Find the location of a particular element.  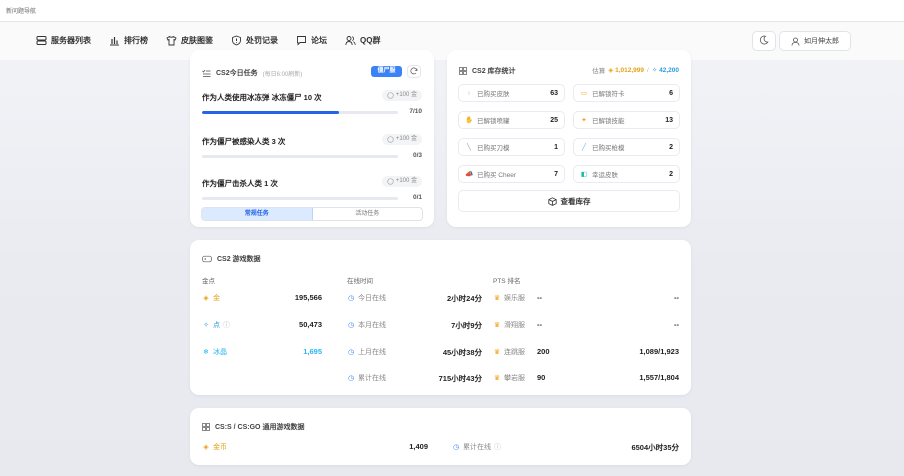

mode-badge: 僵尸服 is located at coordinates (386, 71).